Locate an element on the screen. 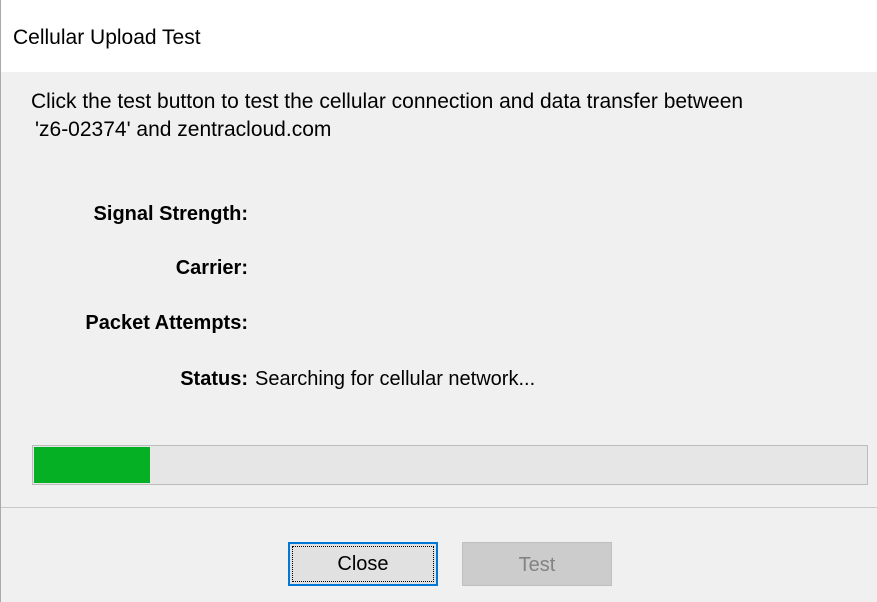 This screenshot has height=602, width=877. title-bar: Cellular Upload Test is located at coordinates (439, 36).